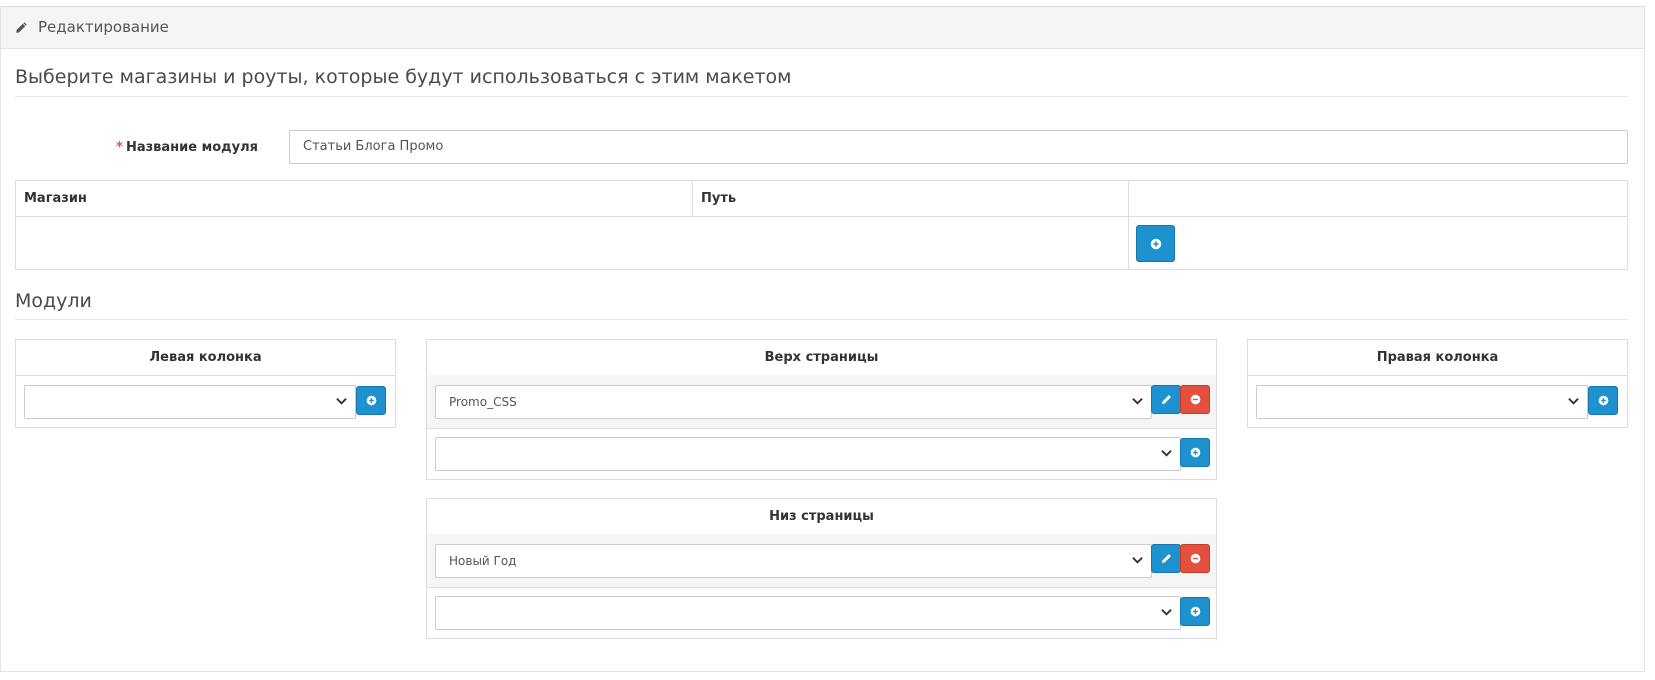  What do you see at coordinates (190, 402) in the screenshot?
I see `left-module-select` at bounding box center [190, 402].